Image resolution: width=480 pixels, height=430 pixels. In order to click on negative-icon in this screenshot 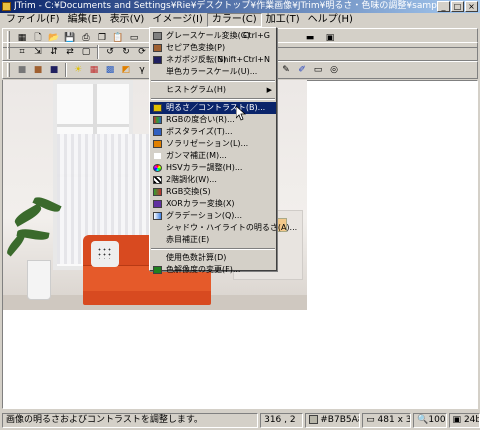, I will do `click(157, 60)`.